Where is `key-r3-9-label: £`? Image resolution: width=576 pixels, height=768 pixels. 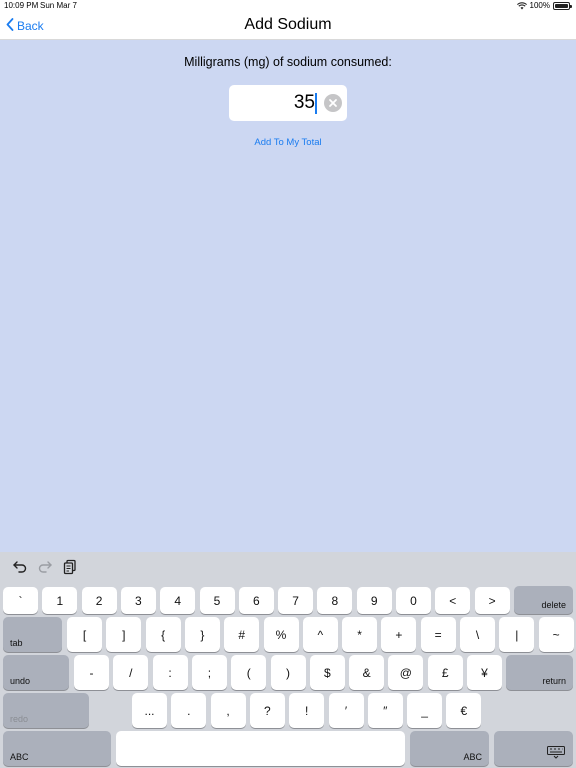
key-r3-9-label: £ is located at coordinates (445, 672).